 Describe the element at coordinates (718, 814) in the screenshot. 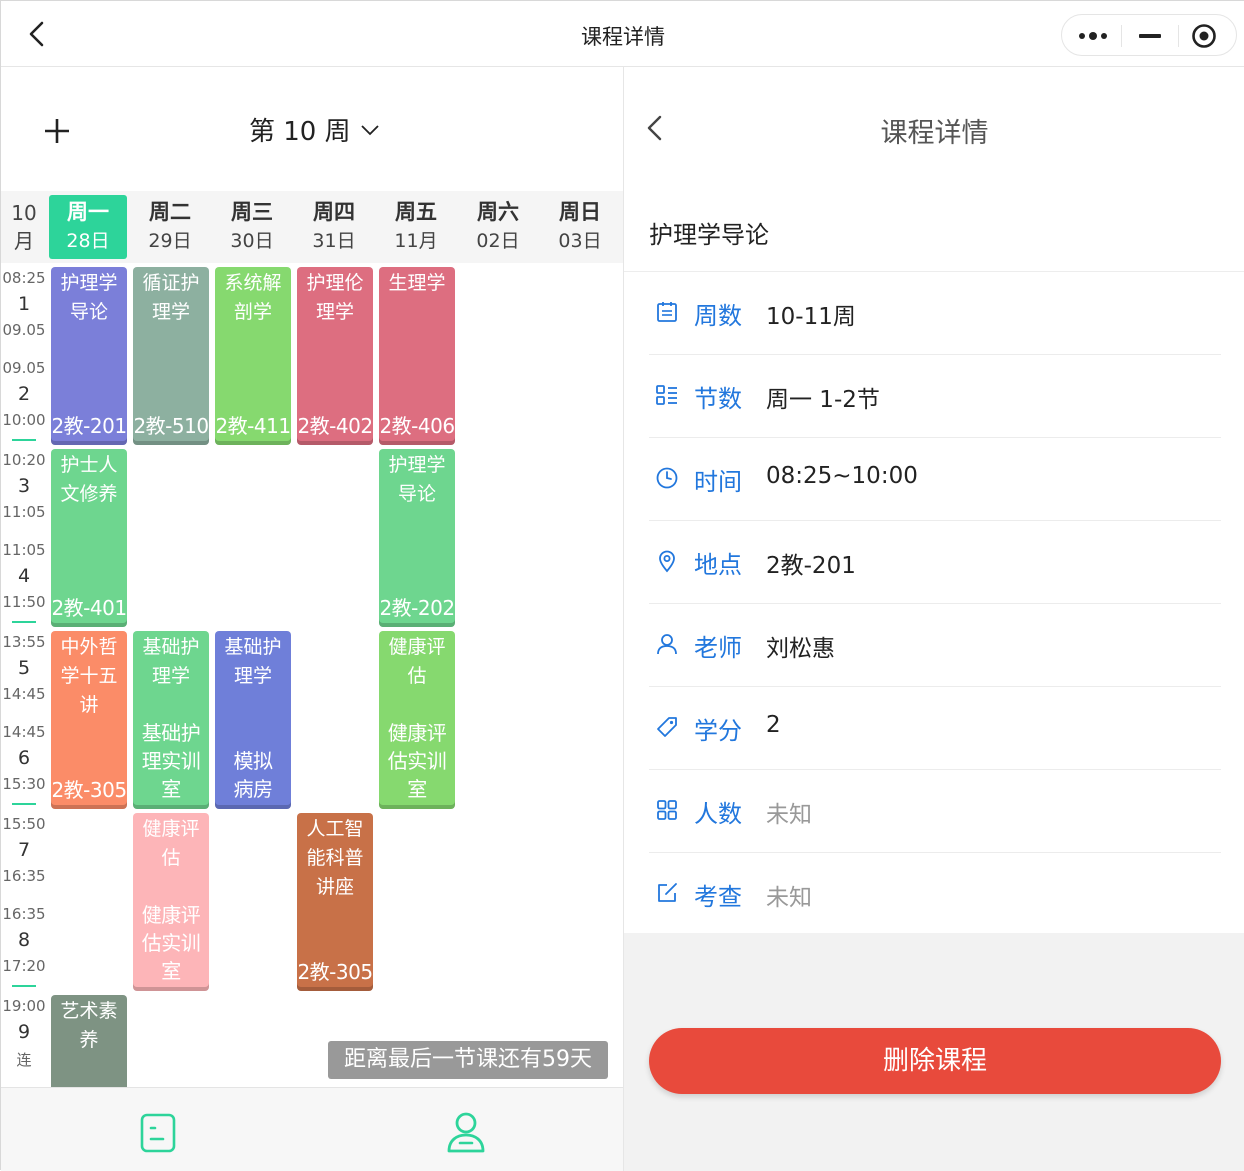

I see `info-label: 人数` at that location.